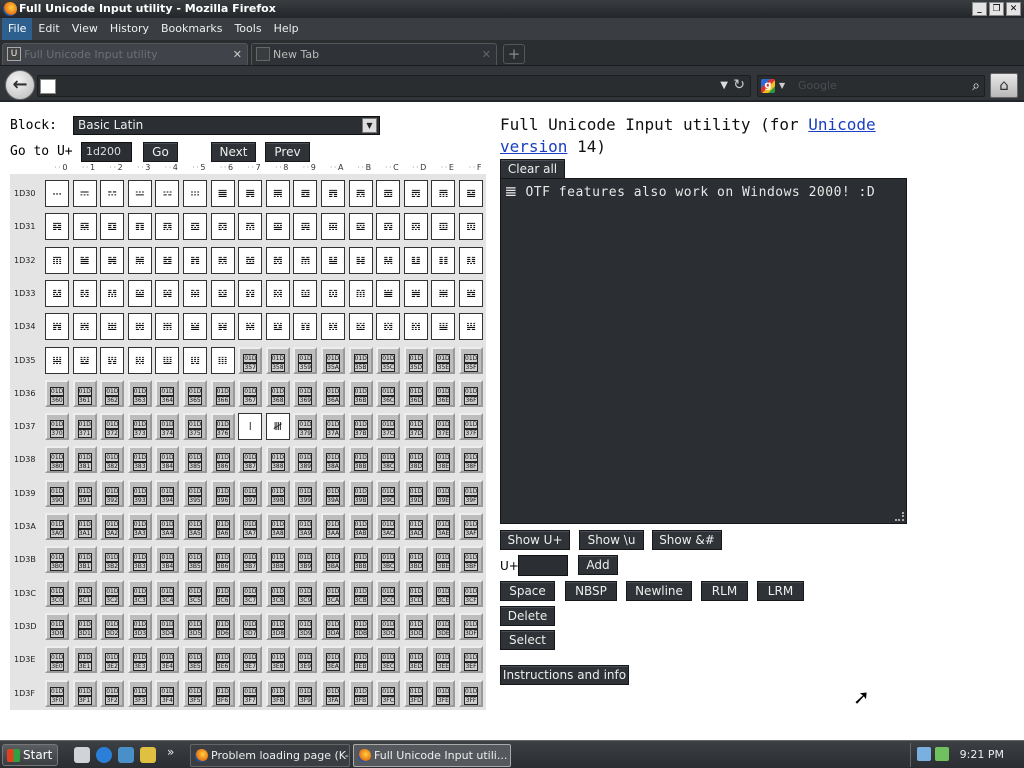 The width and height of the screenshot is (1024, 768). Describe the element at coordinates (129, 29) in the screenshot. I see `menu-history: History` at that location.